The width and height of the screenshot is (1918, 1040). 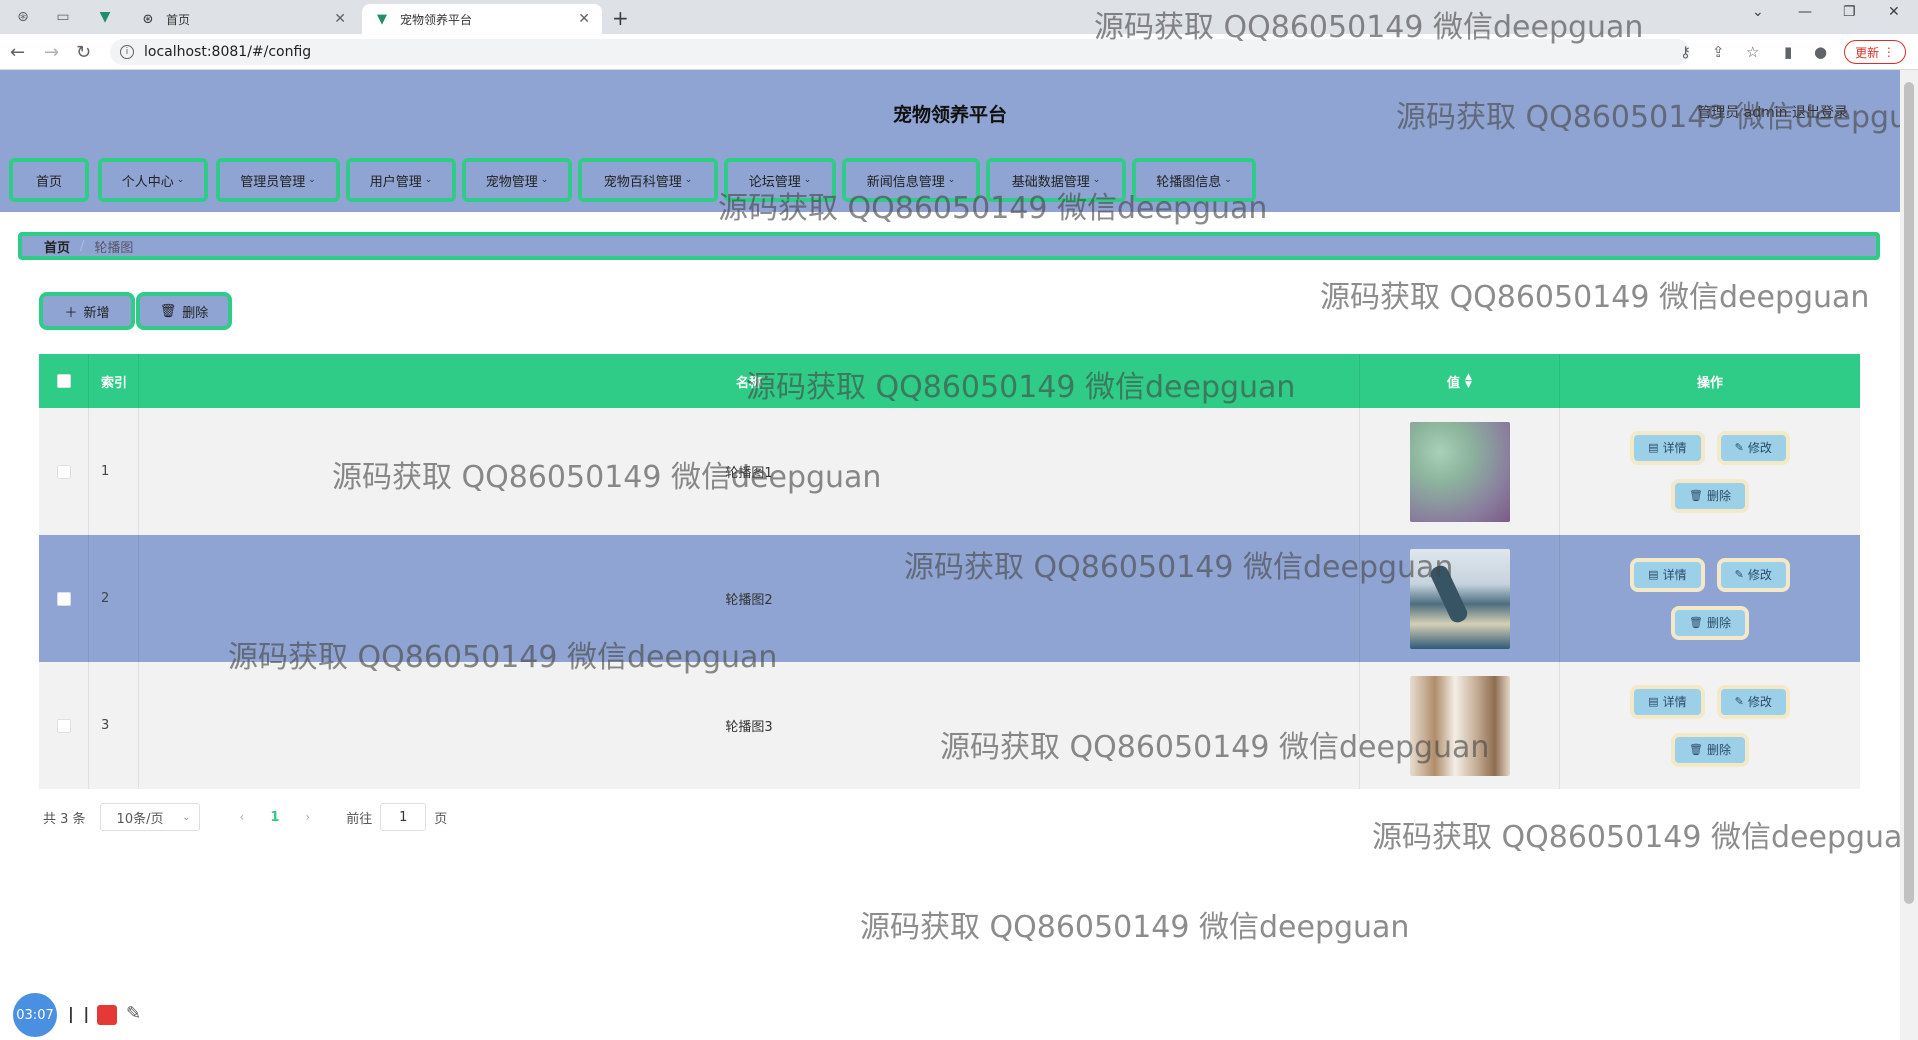 I want to click on restore-icon: ❐, so click(x=1849, y=12).